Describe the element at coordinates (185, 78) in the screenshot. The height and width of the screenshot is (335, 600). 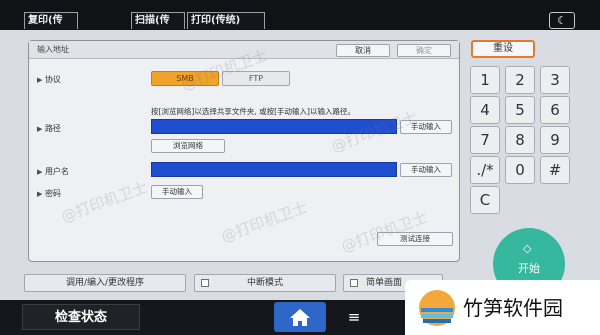
I see `protocol-smb-button: SMB` at that location.